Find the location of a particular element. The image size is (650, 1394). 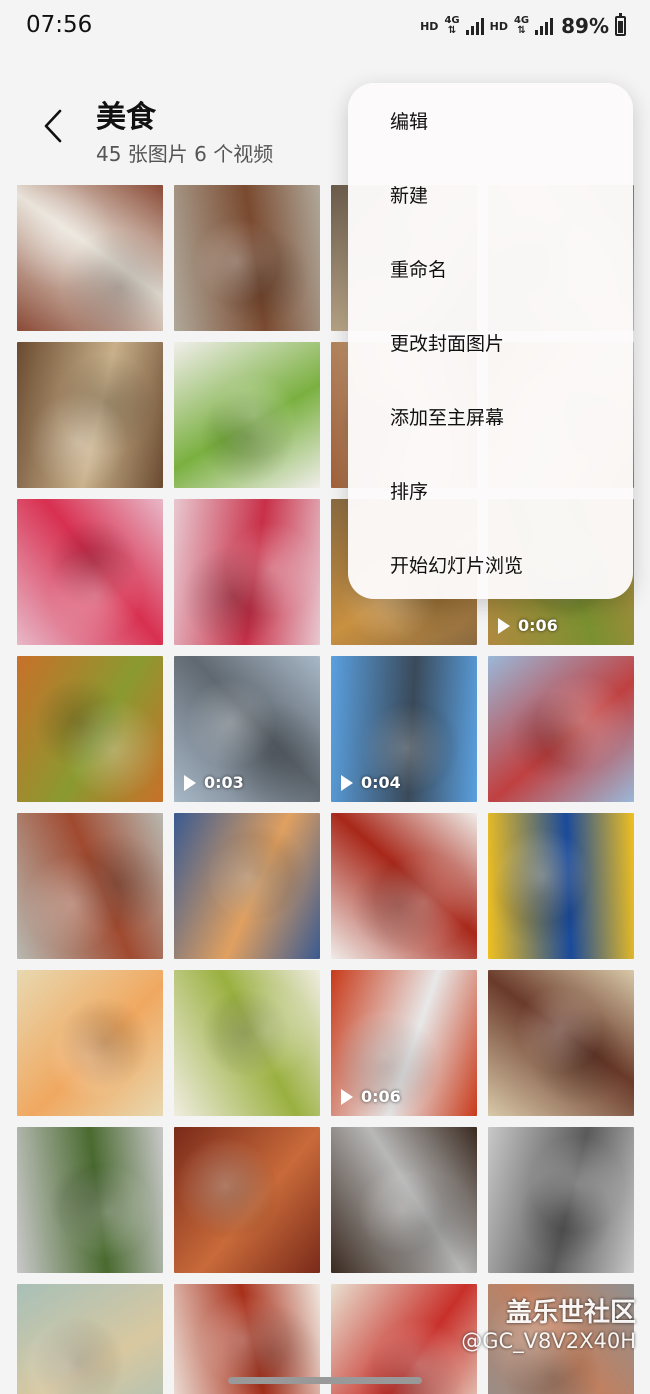

menu-item-sort: 排序 is located at coordinates (490, 490).